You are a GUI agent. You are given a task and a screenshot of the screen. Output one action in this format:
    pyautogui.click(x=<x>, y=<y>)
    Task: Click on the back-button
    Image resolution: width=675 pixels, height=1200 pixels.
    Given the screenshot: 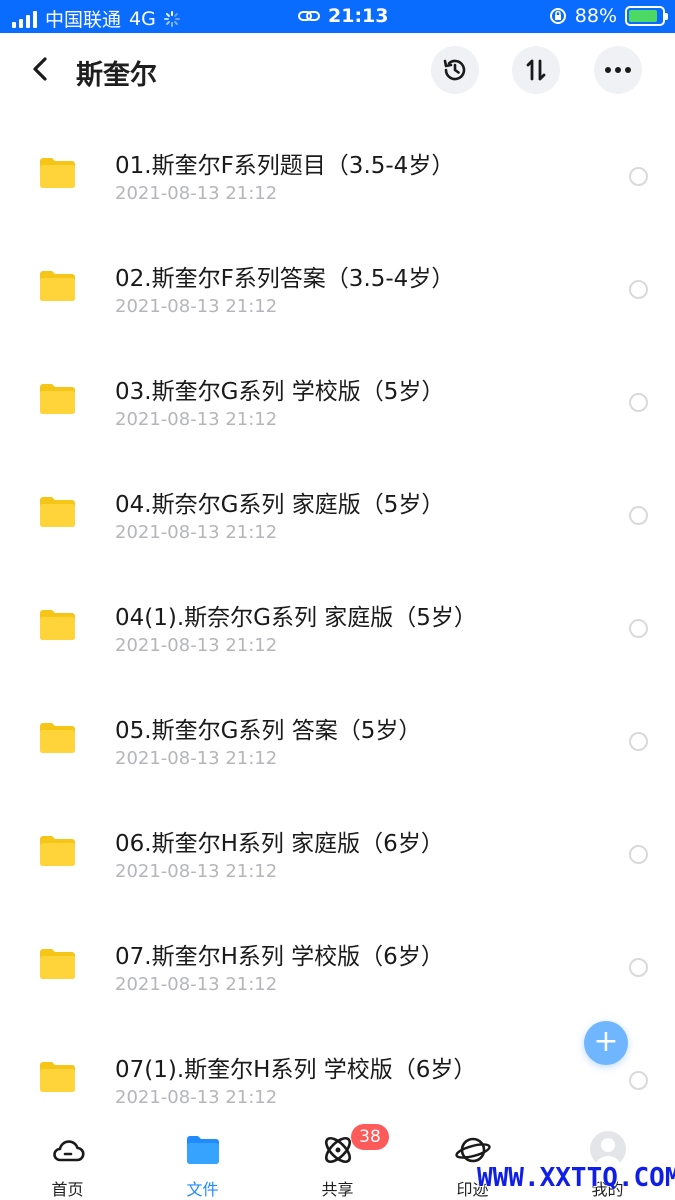 What is the action you would take?
    pyautogui.click(x=40, y=69)
    